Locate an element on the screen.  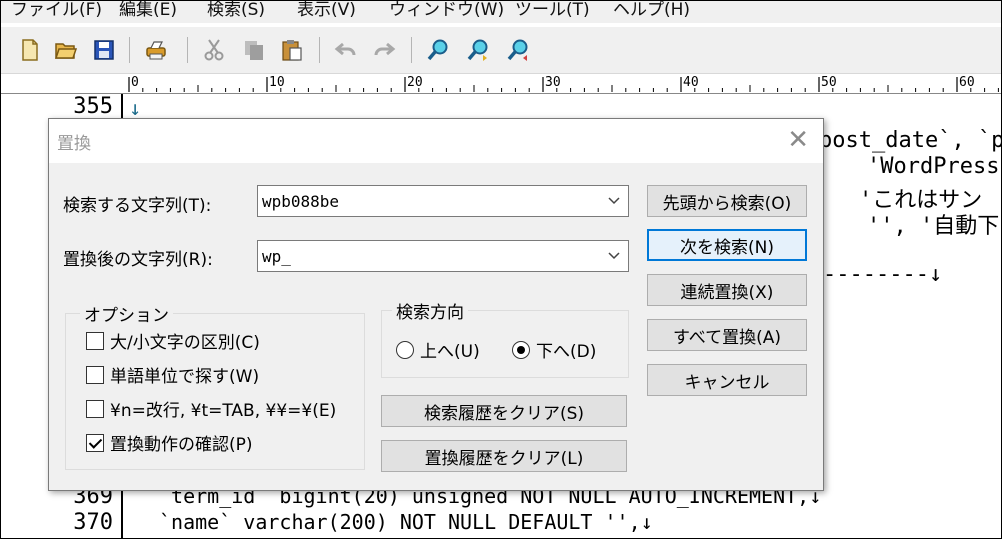
ruler-ticks is located at coordinates (563, 84).